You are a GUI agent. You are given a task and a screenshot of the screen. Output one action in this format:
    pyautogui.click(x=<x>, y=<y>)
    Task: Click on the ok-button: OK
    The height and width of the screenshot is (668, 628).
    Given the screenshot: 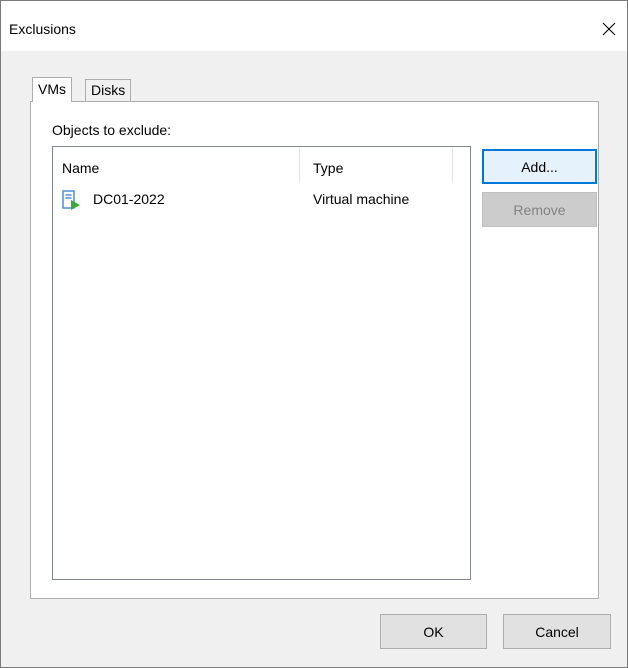 What is the action you would take?
    pyautogui.click(x=433, y=631)
    